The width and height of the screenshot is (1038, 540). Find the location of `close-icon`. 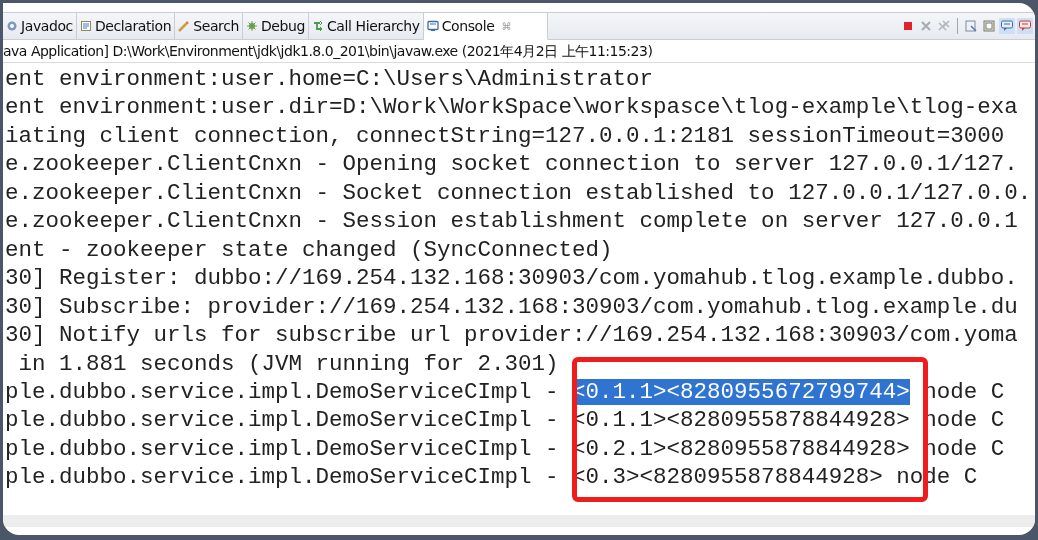

close-icon is located at coordinates (926, 26).